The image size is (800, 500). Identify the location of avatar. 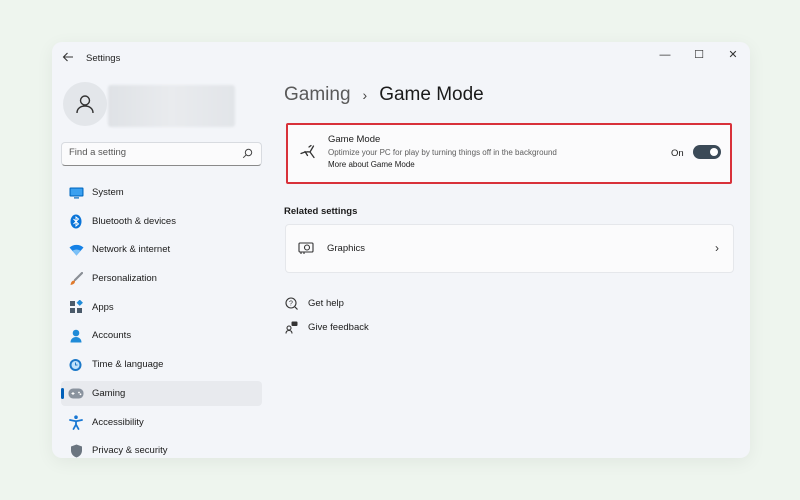
(85, 104).